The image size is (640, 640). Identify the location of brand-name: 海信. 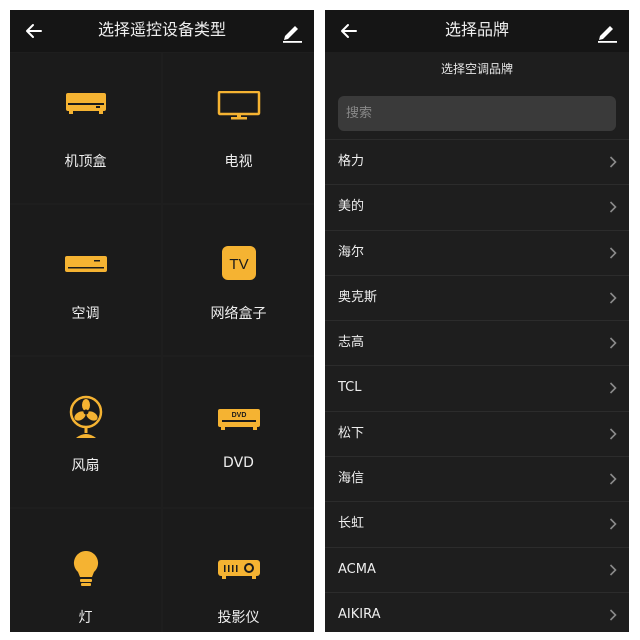
(351, 479).